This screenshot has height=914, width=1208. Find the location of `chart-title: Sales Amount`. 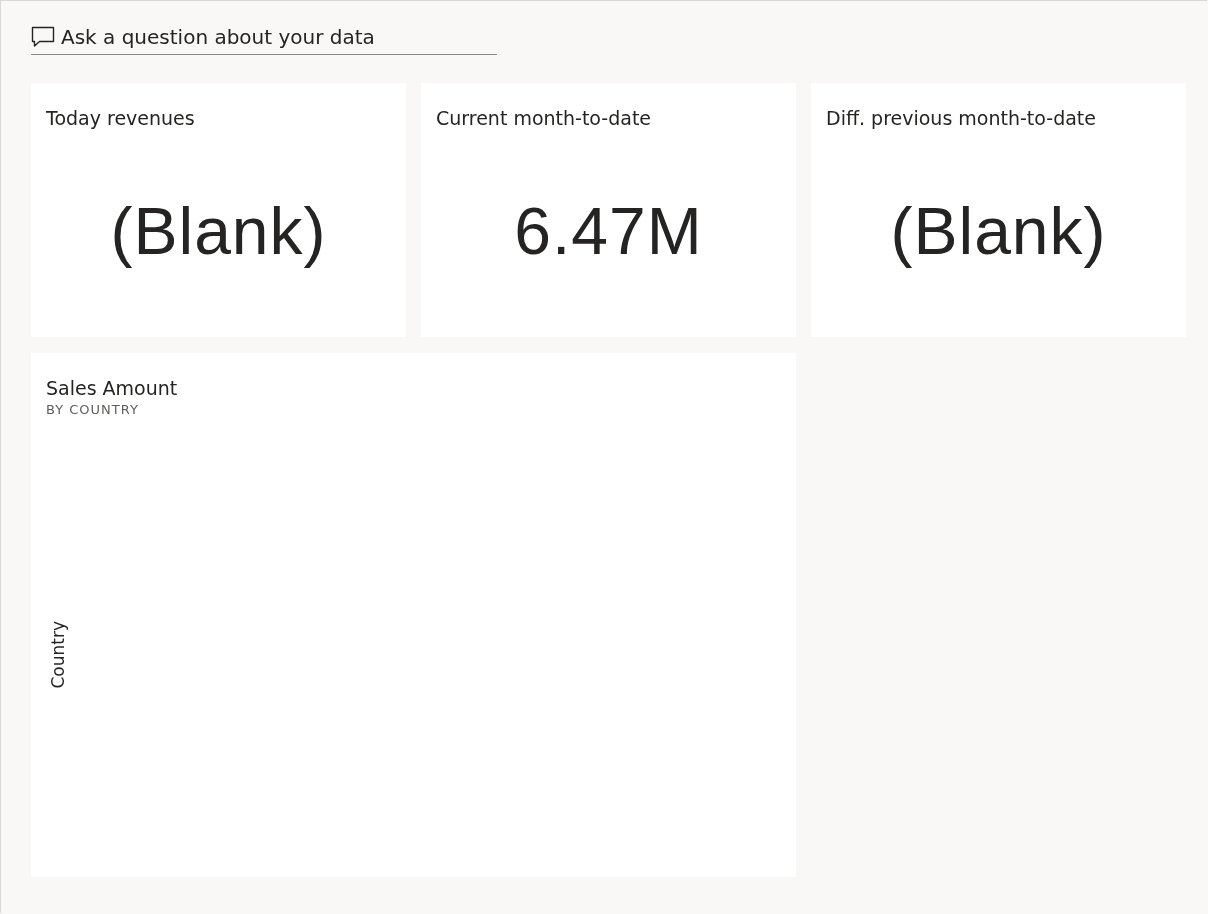

chart-title: Sales Amount is located at coordinates (112, 388).